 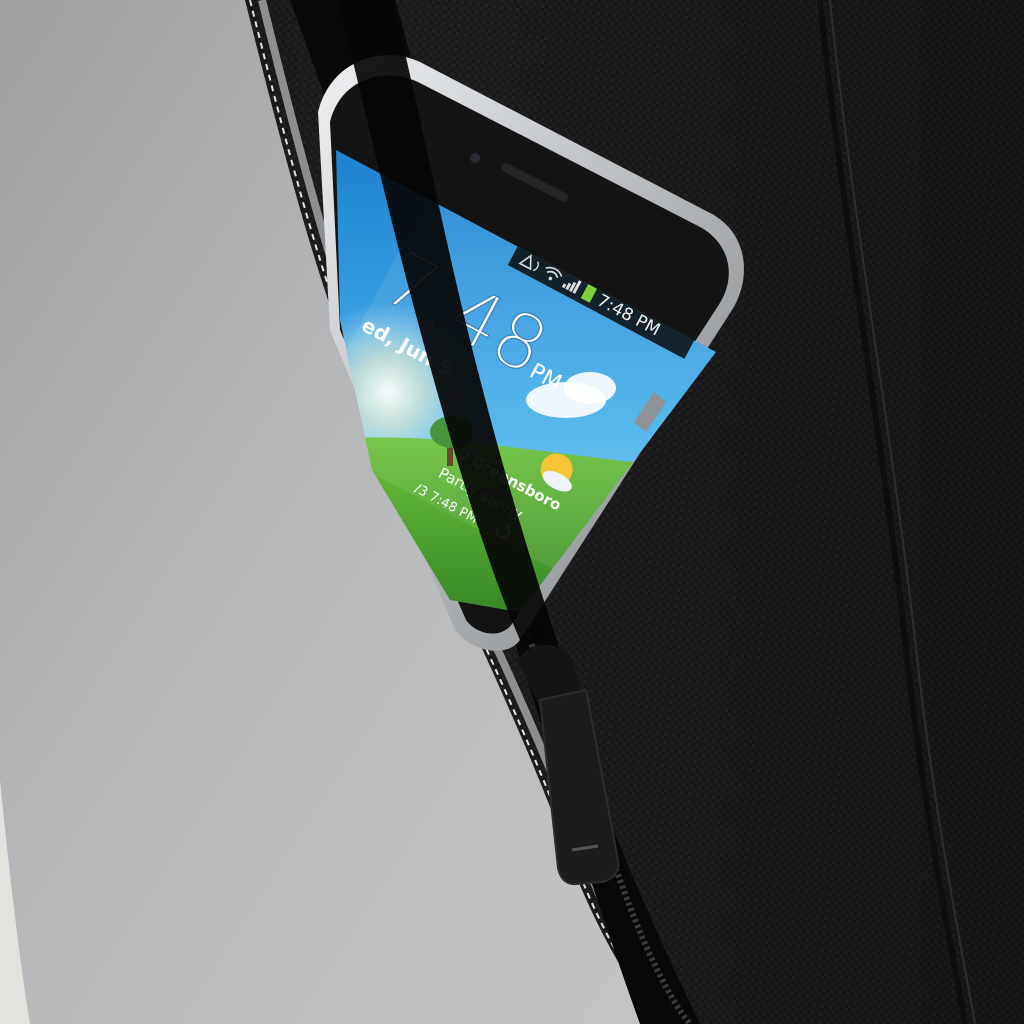 I want to click on front-camera, so click(x=475, y=158).